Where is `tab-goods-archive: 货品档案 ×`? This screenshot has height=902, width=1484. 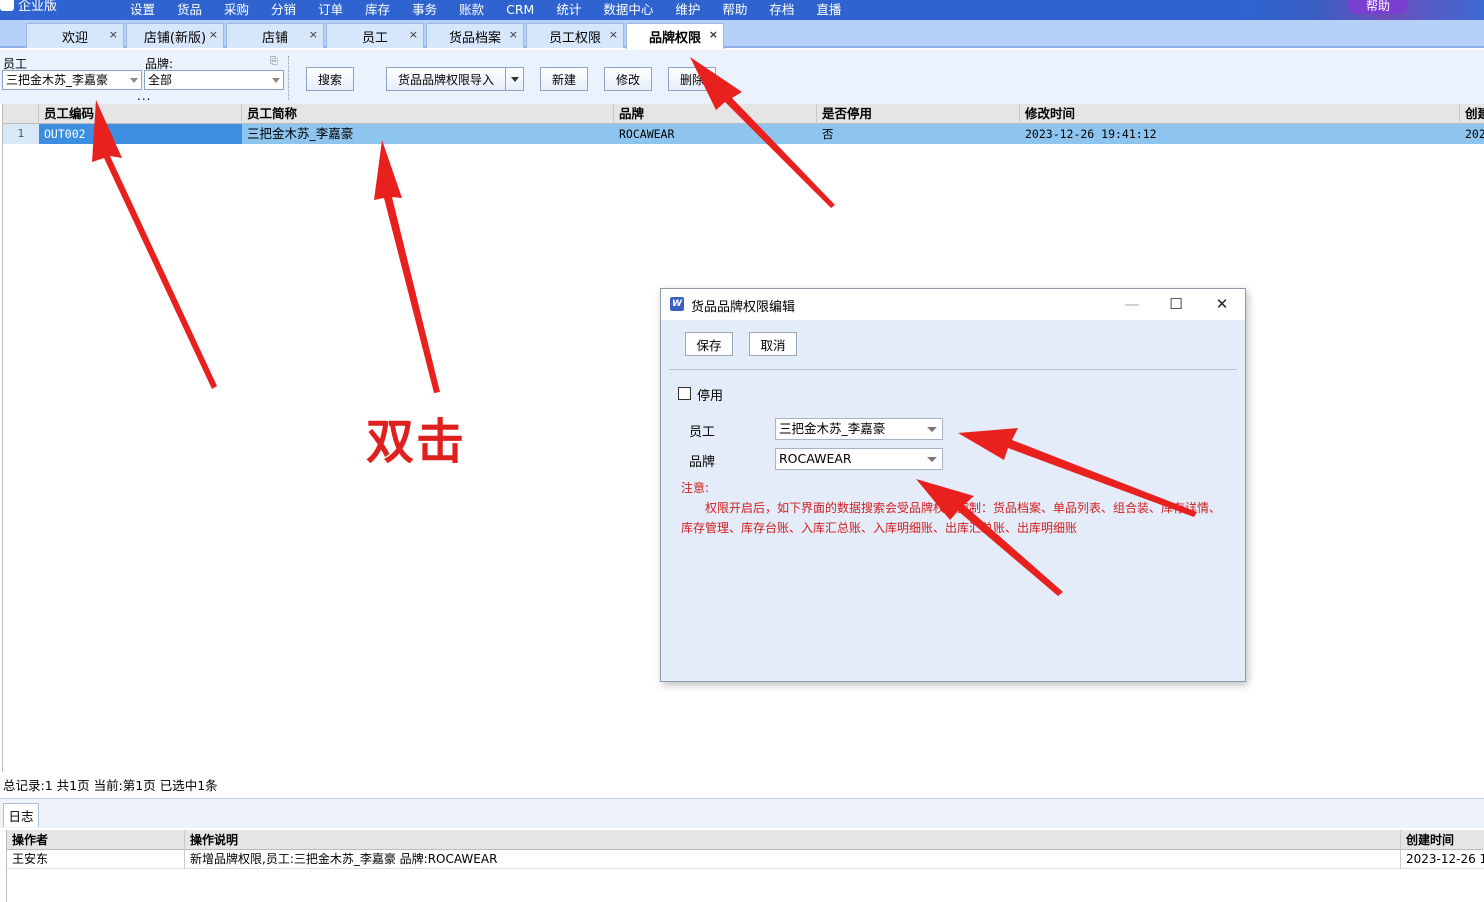 tab-goods-archive: 货品档案 × is located at coordinates (475, 35).